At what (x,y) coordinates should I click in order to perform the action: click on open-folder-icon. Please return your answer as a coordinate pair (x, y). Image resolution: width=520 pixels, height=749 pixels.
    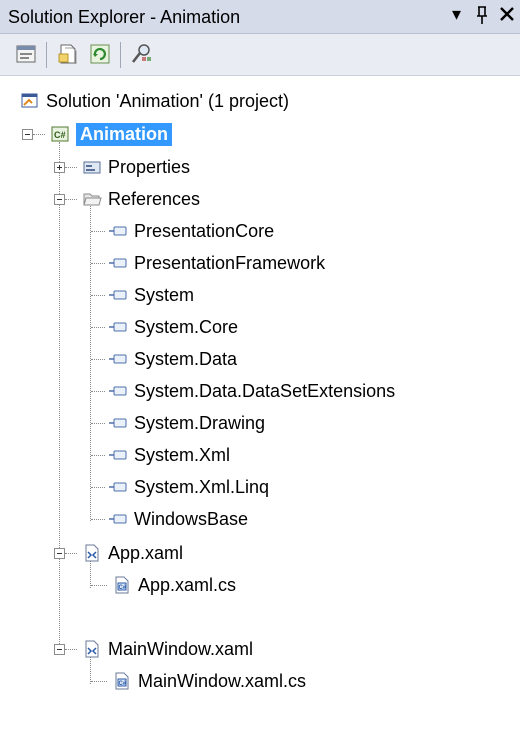
    Looking at the image, I should click on (92, 199).